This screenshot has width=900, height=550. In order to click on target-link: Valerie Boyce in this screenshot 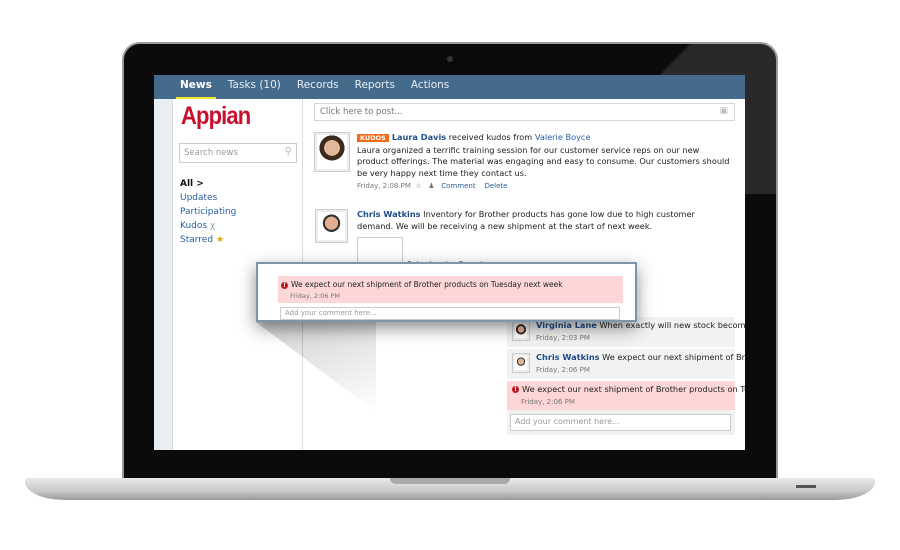, I will do `click(563, 137)`.